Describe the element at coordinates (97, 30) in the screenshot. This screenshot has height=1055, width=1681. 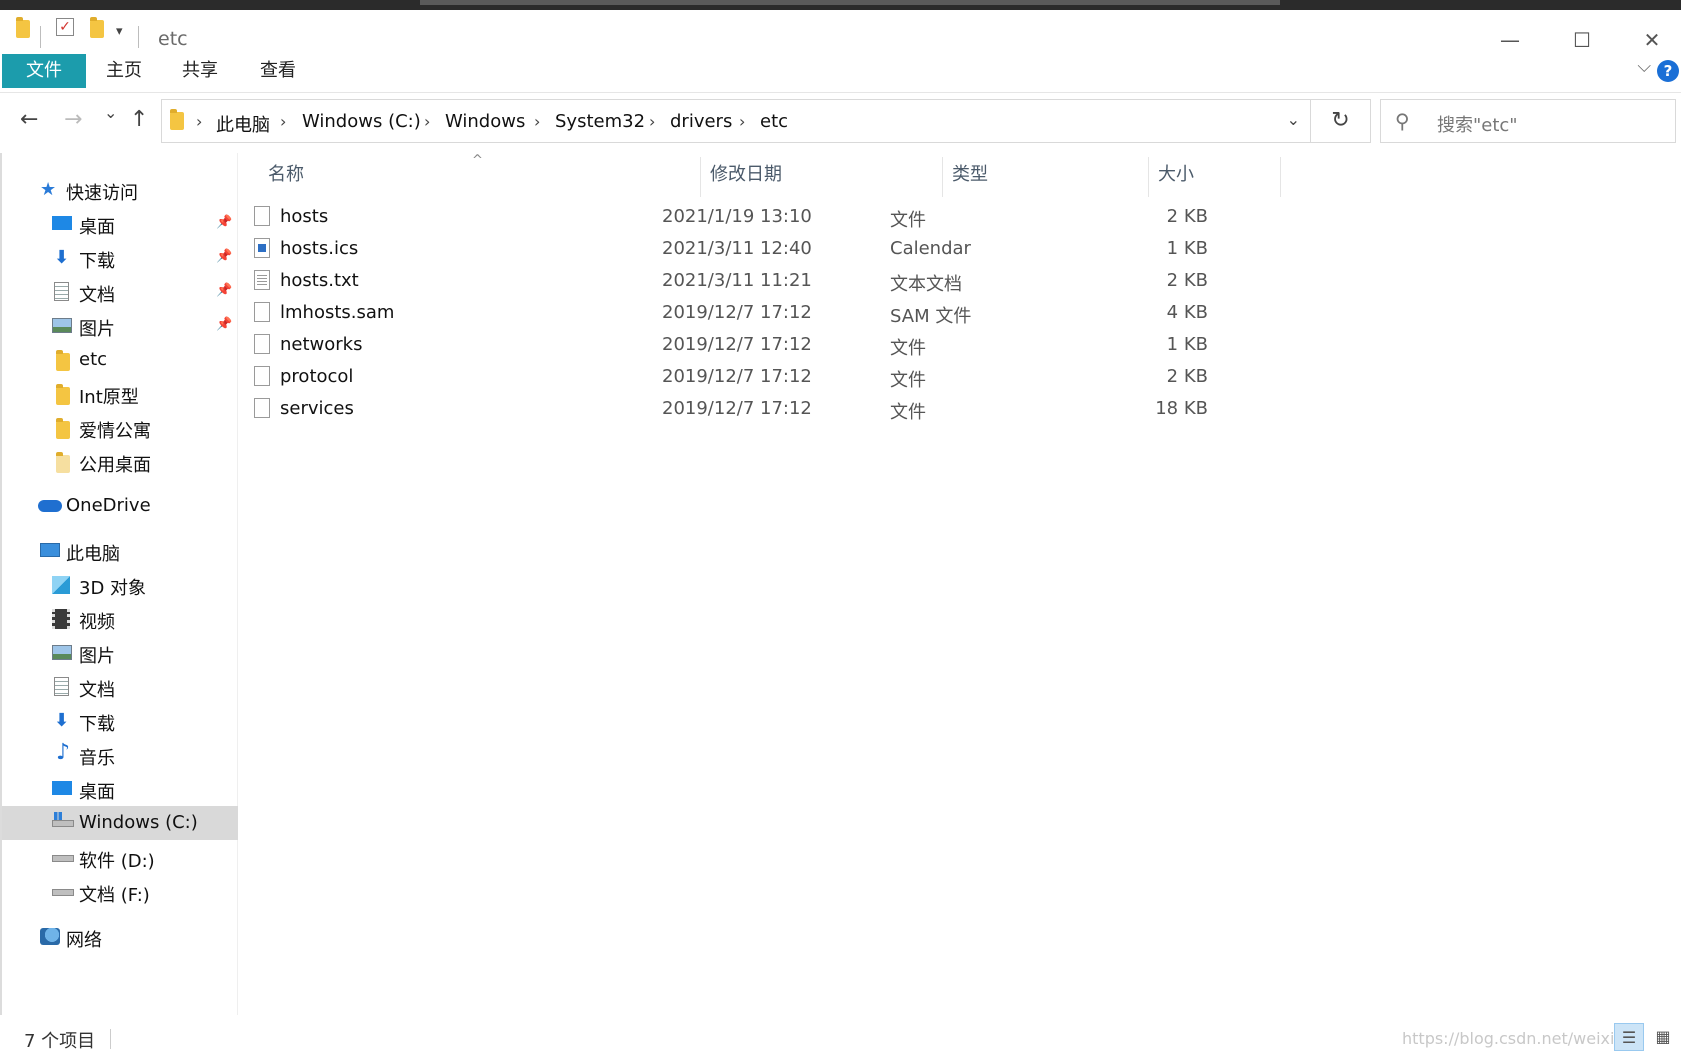
I see `new-folder-icon` at that location.